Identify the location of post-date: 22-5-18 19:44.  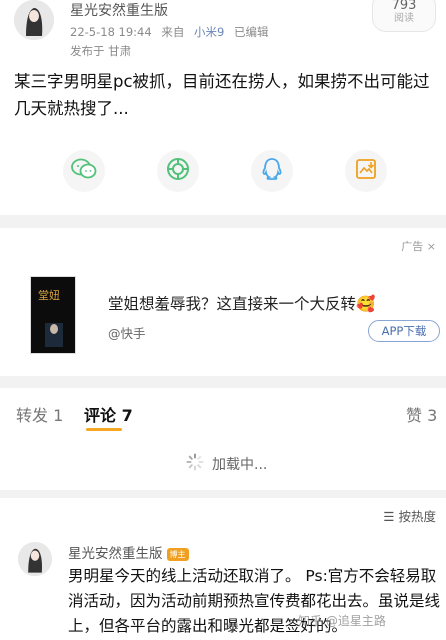
(111, 32).